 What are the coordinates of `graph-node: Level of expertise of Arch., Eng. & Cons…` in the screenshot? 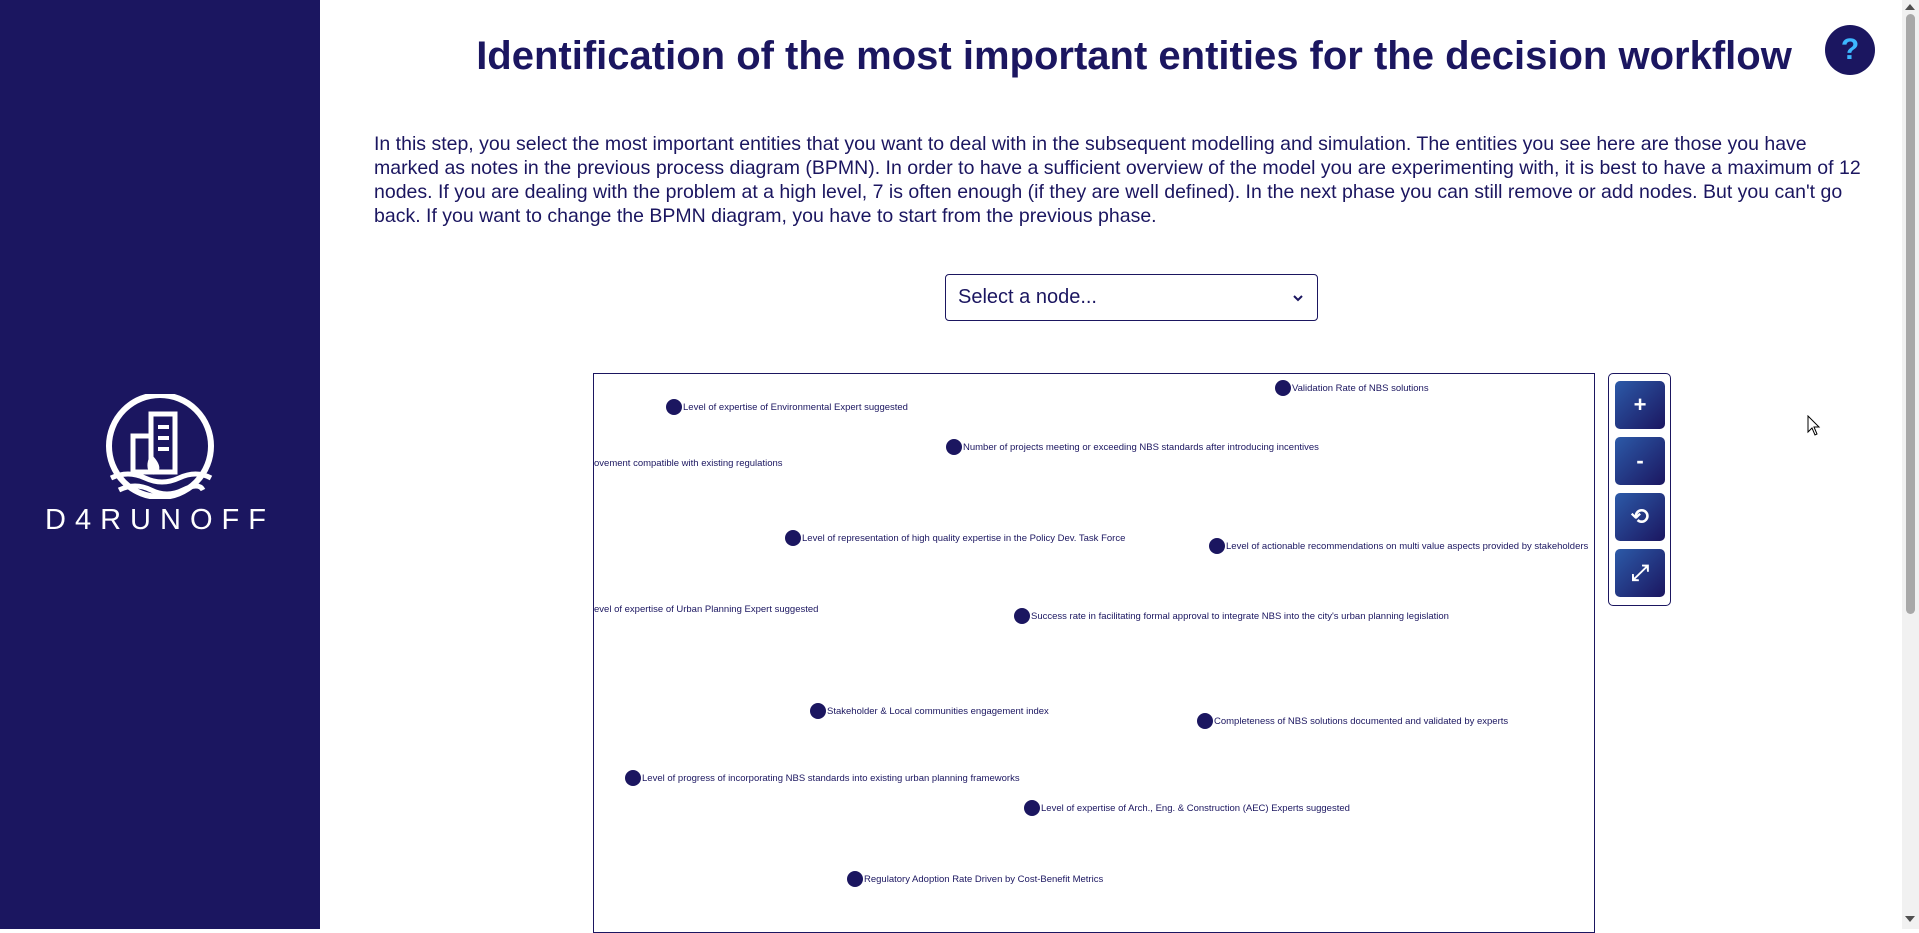 It's located at (1187, 808).